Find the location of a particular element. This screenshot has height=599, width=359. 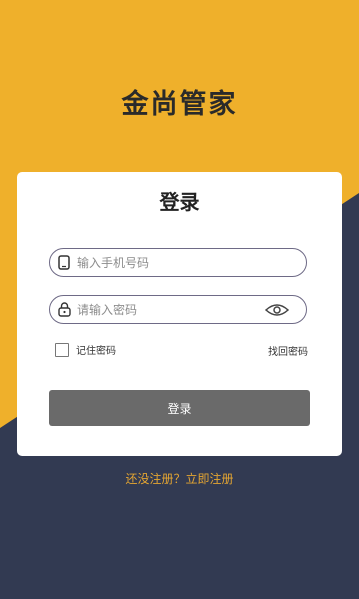

phone-input: 输入手机号码 is located at coordinates (178, 262).